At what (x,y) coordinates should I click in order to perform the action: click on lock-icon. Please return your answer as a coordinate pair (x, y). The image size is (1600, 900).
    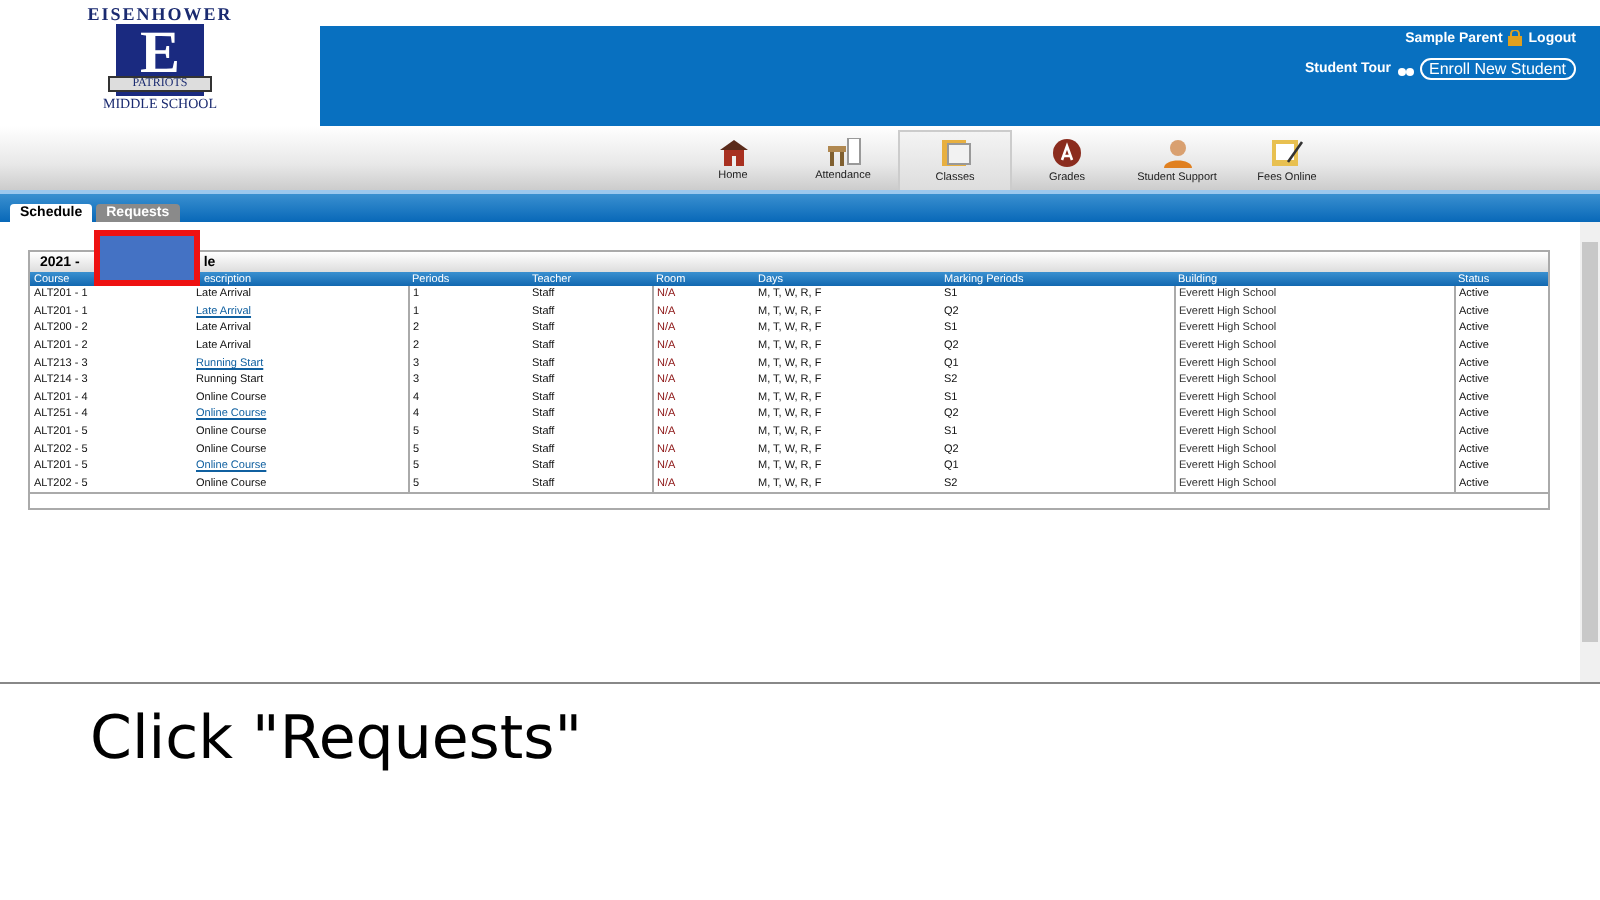
    Looking at the image, I should click on (1515, 38).